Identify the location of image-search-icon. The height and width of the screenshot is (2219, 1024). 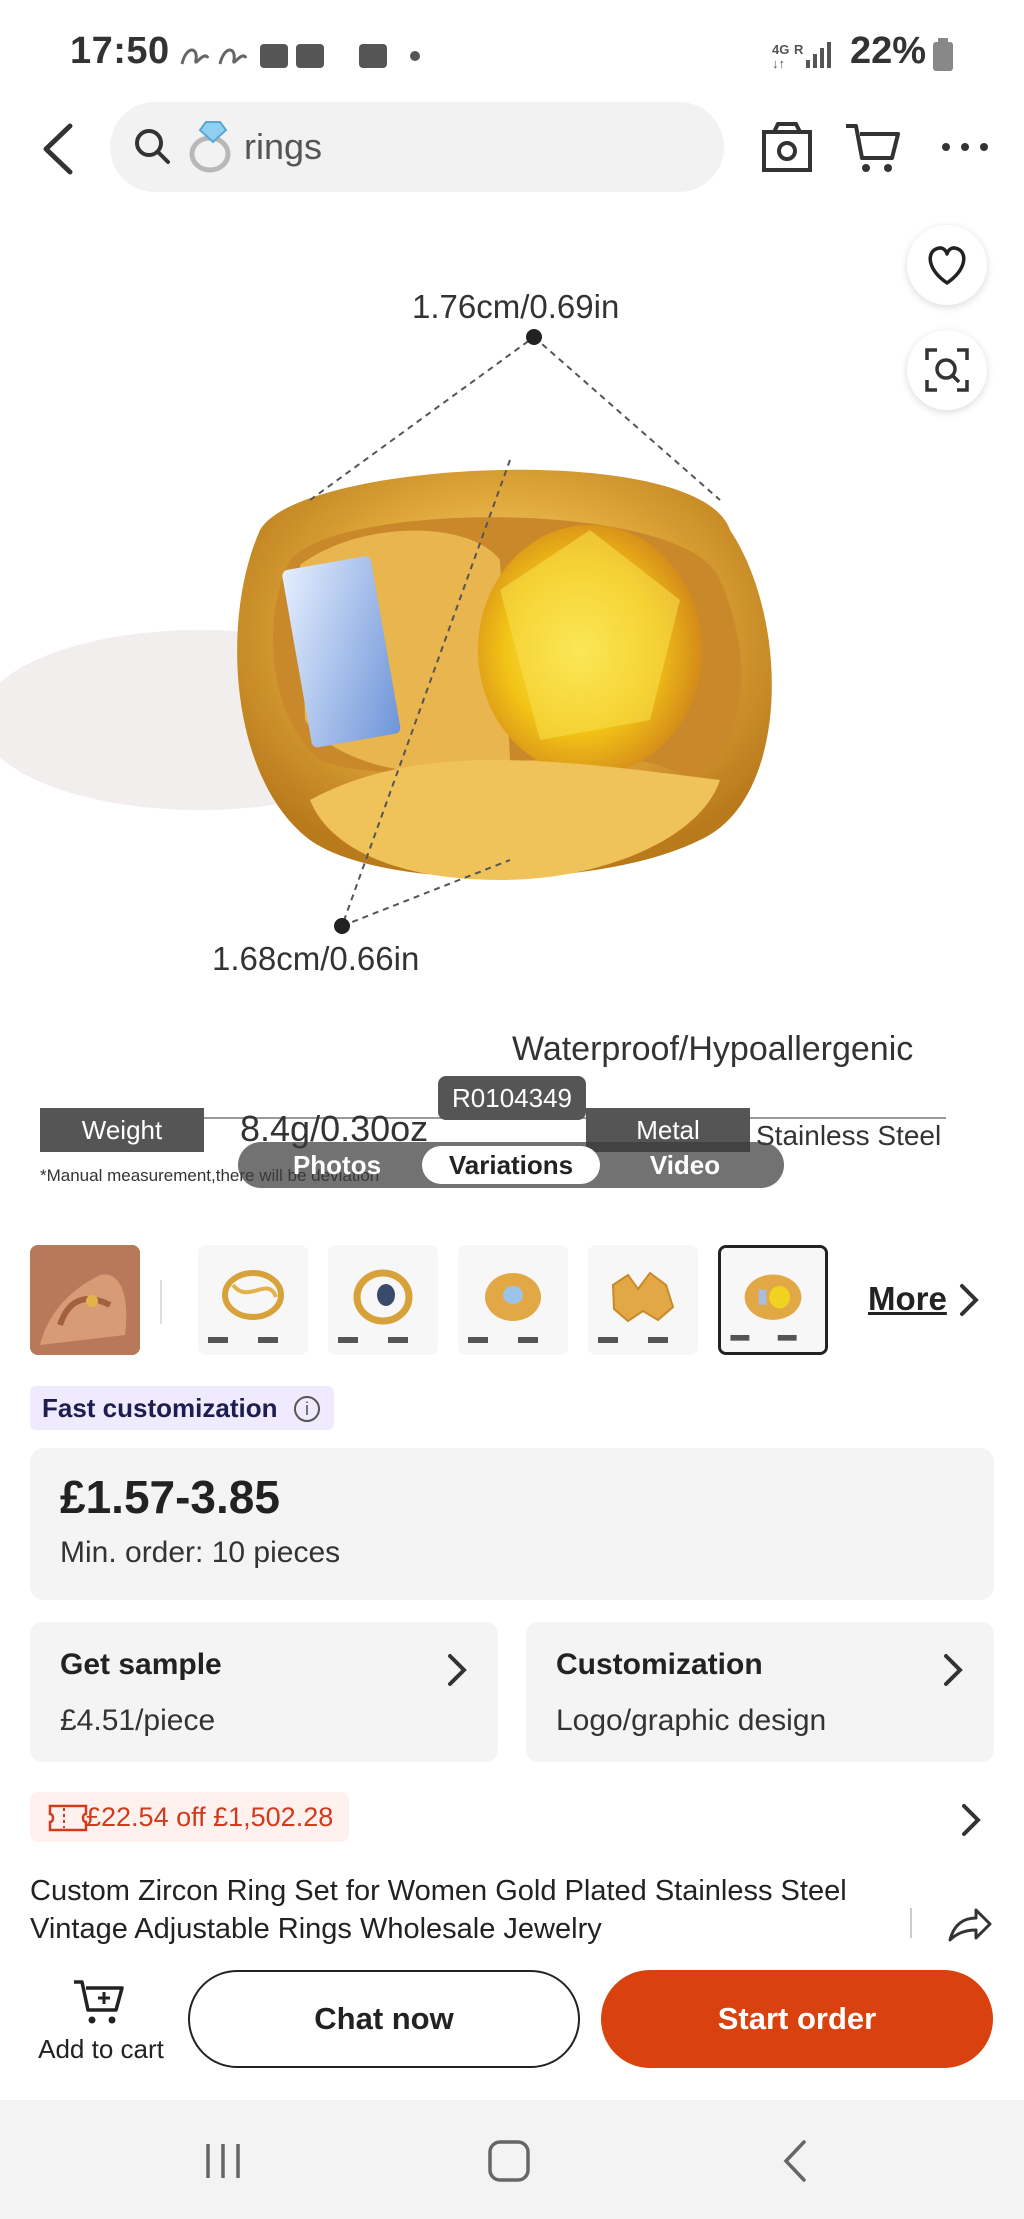
(947, 370).